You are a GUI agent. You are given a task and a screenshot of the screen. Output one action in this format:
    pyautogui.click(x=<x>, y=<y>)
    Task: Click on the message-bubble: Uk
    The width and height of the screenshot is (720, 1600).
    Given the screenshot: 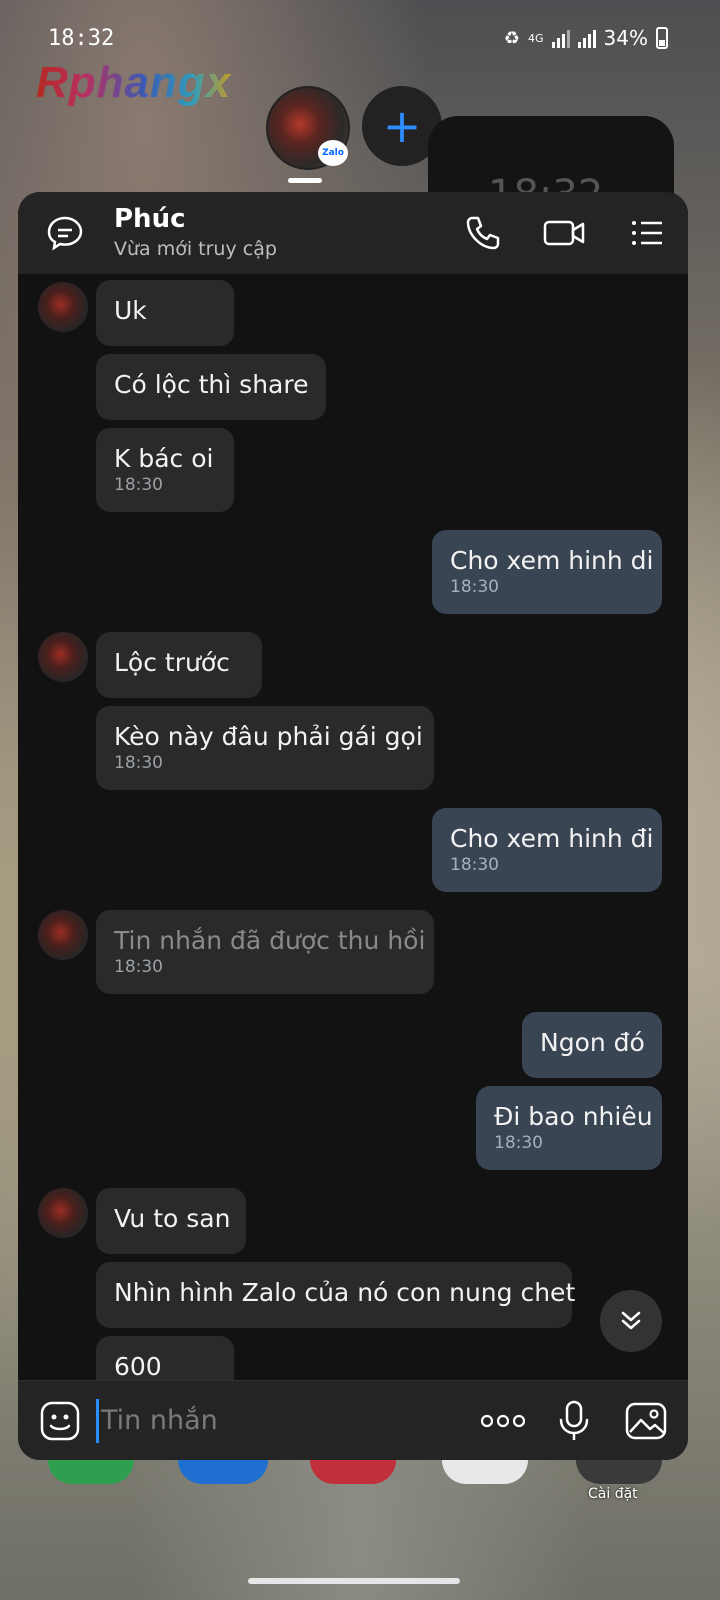 What is the action you would take?
    pyautogui.click(x=165, y=313)
    